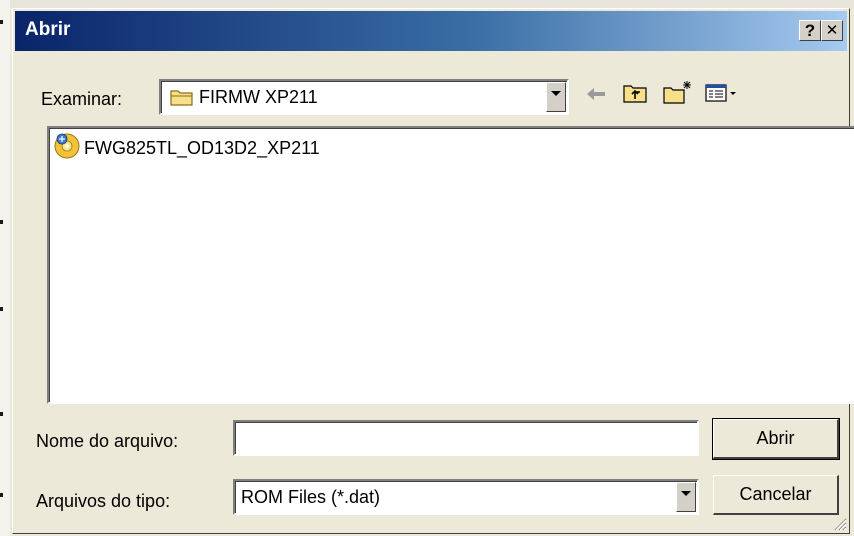 The width and height of the screenshot is (854, 536). Describe the element at coordinates (48, 29) in the screenshot. I see `dialog-title: Abrir` at that location.